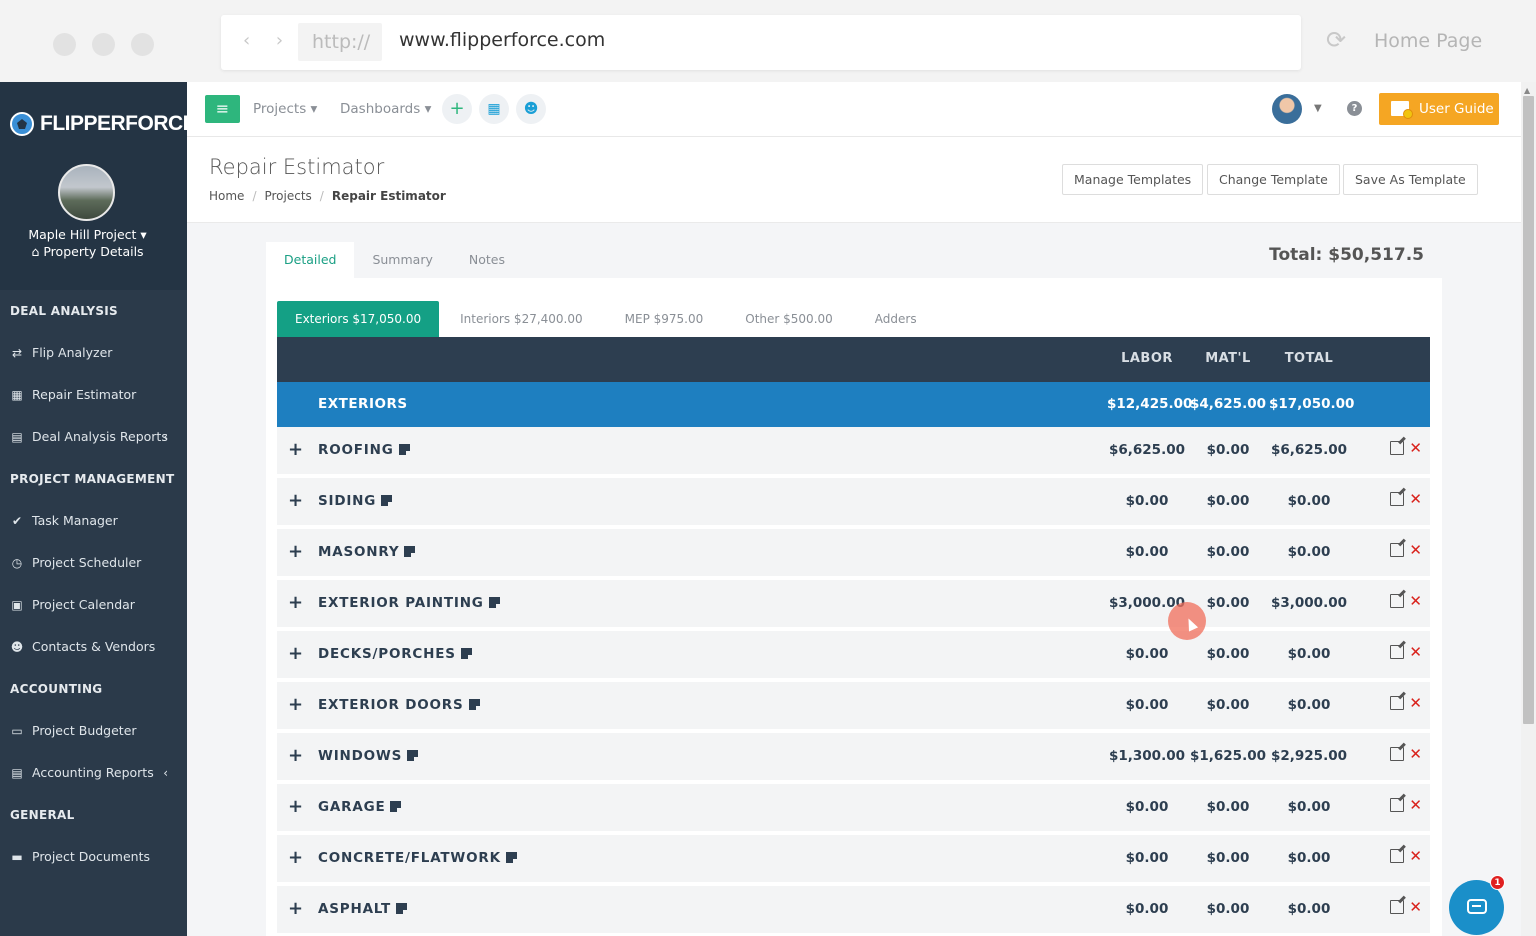 The width and height of the screenshot is (1536, 936). Describe the element at coordinates (1528, 410) in the screenshot. I see `scrollbar-thumb` at that location.